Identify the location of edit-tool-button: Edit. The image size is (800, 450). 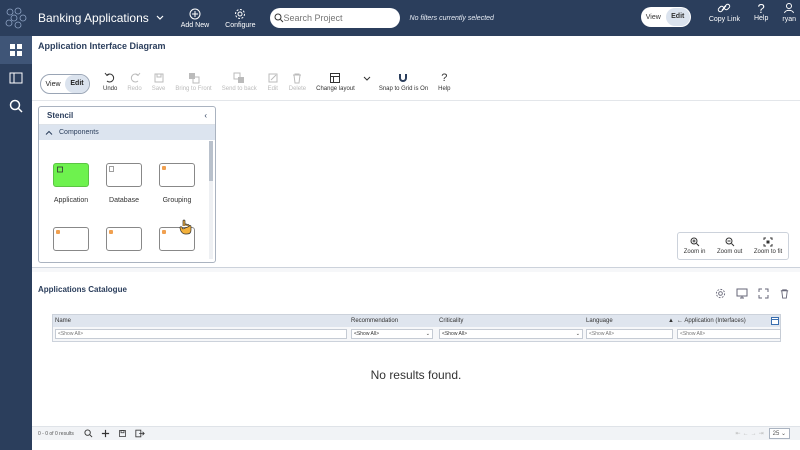
(273, 82).